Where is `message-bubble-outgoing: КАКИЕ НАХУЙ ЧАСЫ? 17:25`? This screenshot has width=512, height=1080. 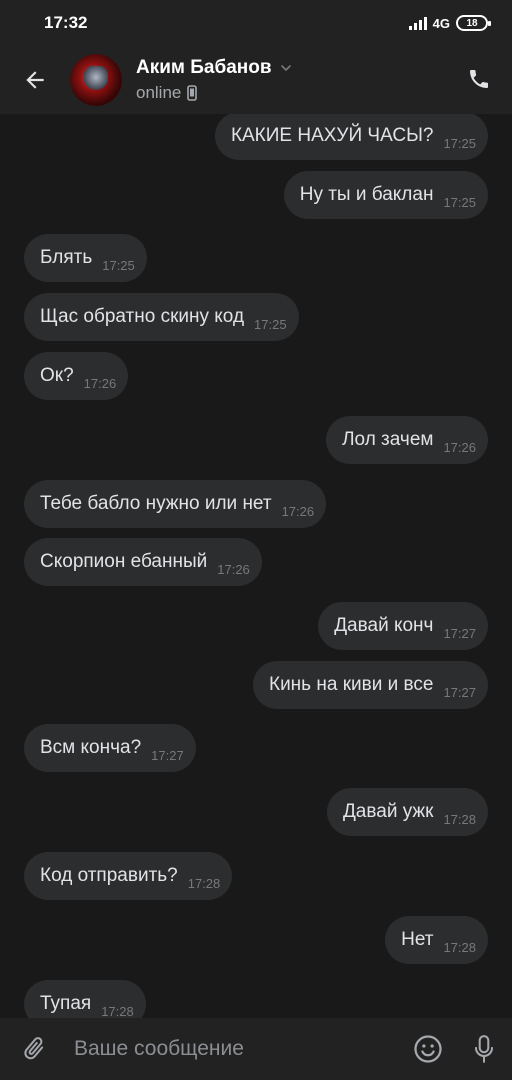 message-bubble-outgoing: КАКИЕ НАХУЙ ЧАСЫ? 17:25 is located at coordinates (351, 137).